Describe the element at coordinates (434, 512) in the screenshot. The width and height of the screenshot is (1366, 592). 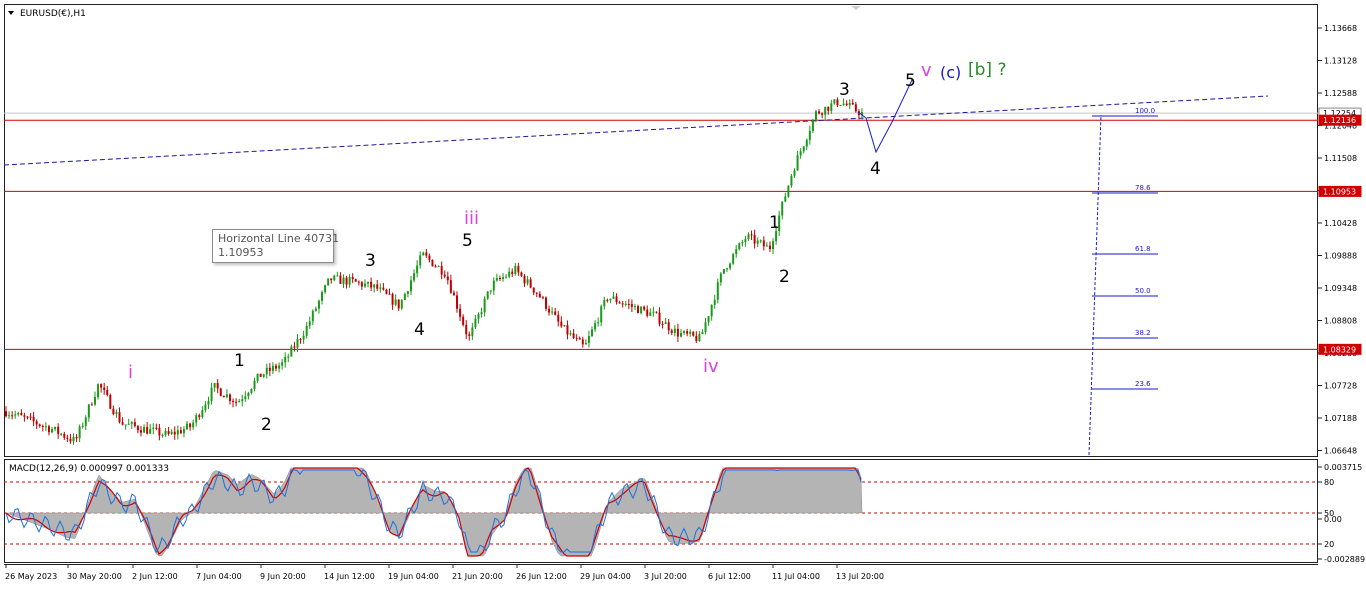
I see `macd-histogram` at that location.